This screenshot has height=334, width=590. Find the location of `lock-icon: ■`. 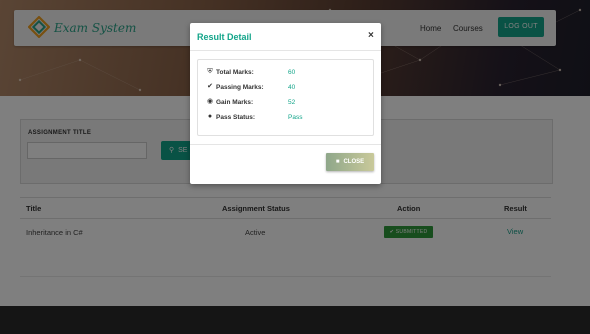

lock-icon: ■ is located at coordinates (337, 162).